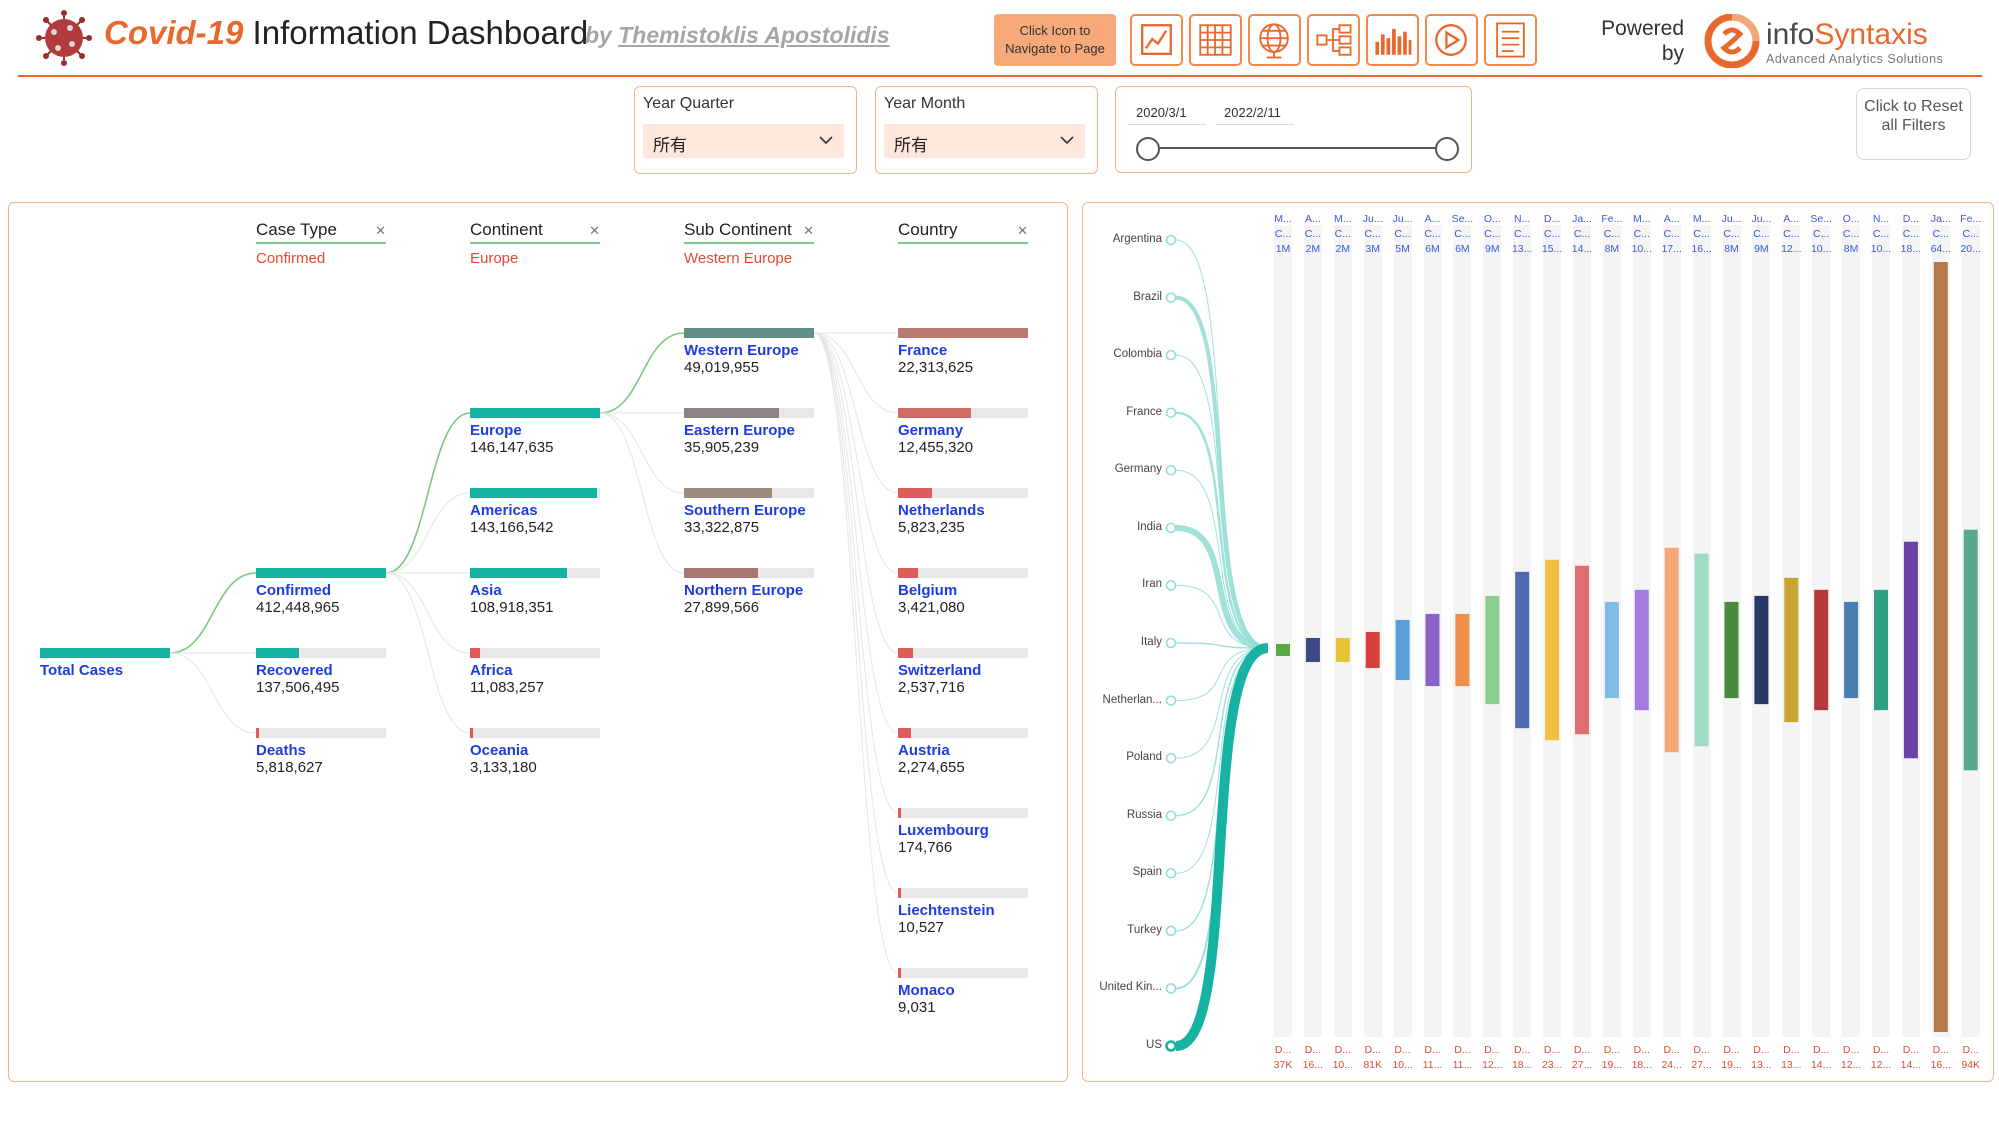  I want to click on tree-node: Netherlands 5,823,235, so click(963, 512).